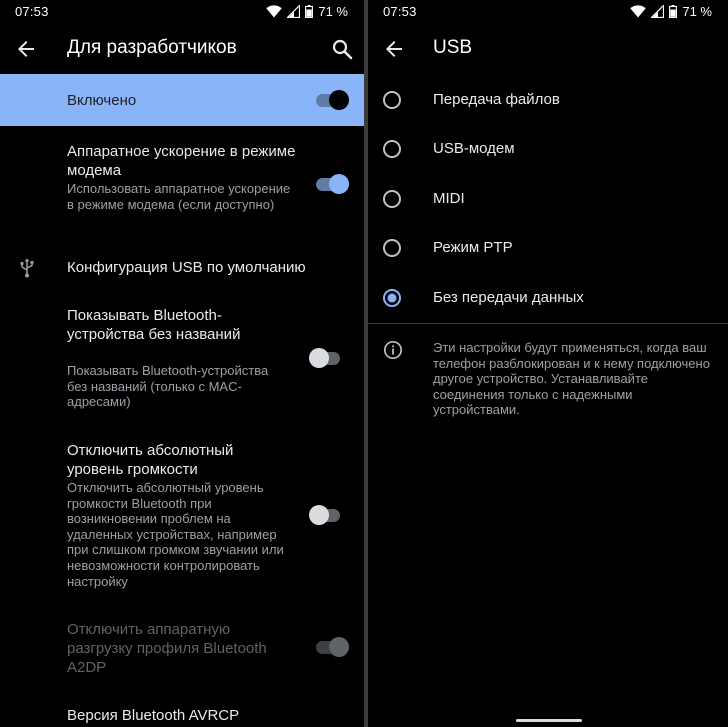 The height and width of the screenshot is (727, 728). I want to click on app-bar: Для разработчиков, so click(182, 49).